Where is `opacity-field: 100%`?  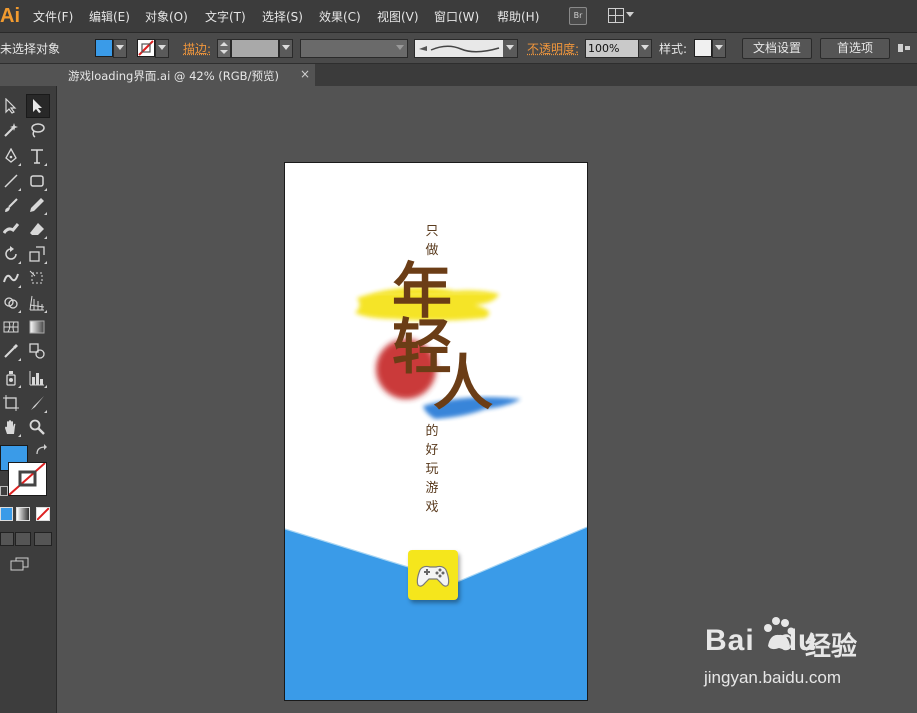
opacity-field: 100% is located at coordinates (612, 48).